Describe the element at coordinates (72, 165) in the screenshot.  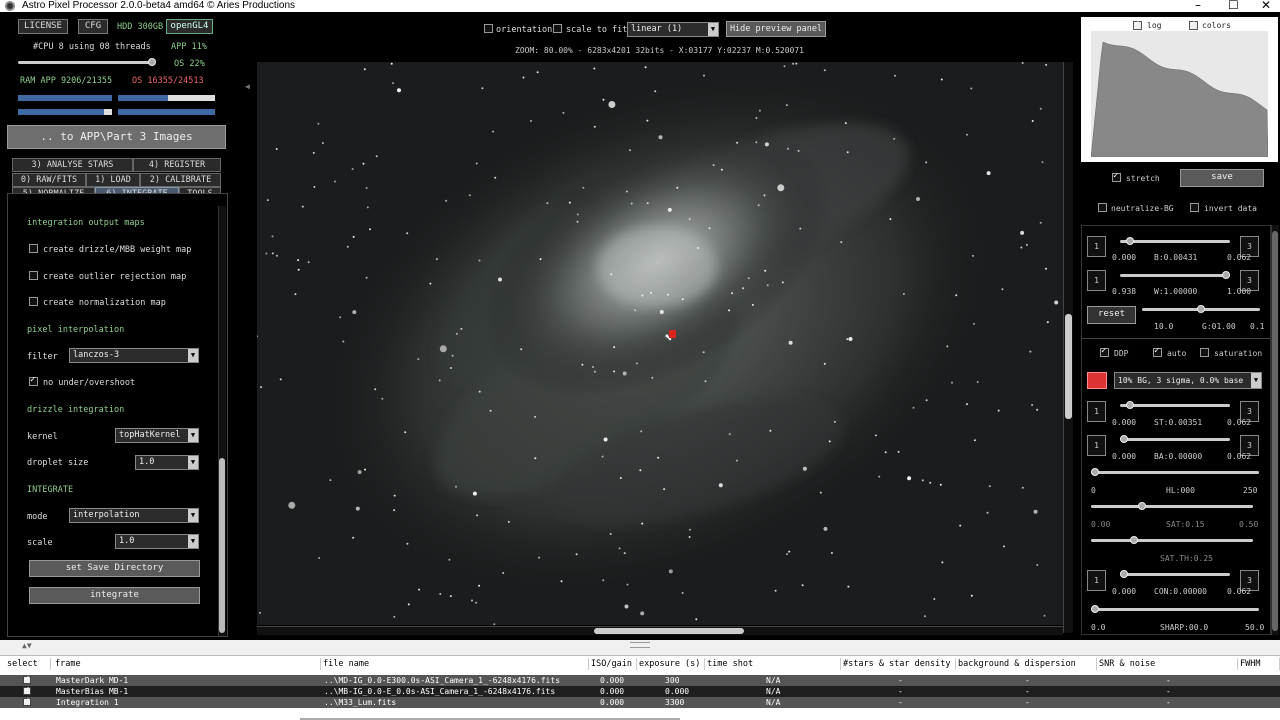
I see `tab-analyse-stars: 3) ANALYSE STARS` at that location.